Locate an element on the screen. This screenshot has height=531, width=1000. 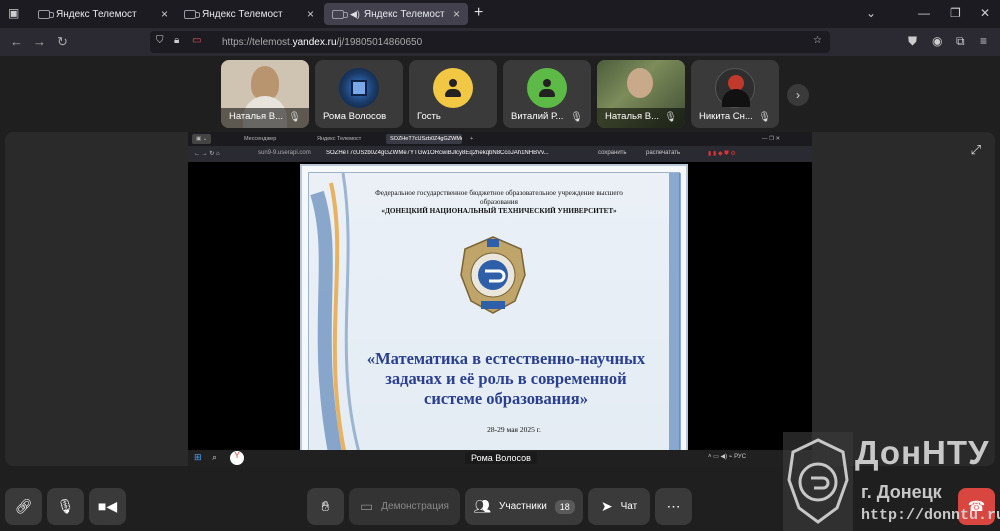
camera-toggle-button: ■◀ is located at coordinates (107, 506).